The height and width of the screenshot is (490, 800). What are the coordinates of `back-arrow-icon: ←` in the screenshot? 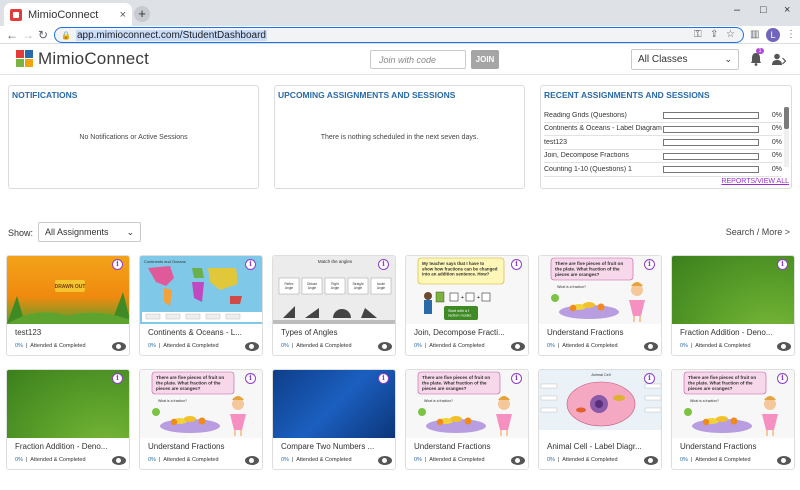 It's located at (12, 35).